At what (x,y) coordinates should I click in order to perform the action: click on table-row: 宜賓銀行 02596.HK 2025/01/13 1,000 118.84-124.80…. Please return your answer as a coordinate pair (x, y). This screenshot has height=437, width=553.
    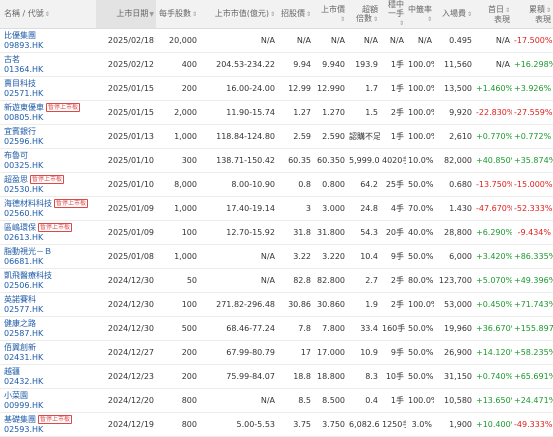
    Looking at the image, I should click on (276, 137).